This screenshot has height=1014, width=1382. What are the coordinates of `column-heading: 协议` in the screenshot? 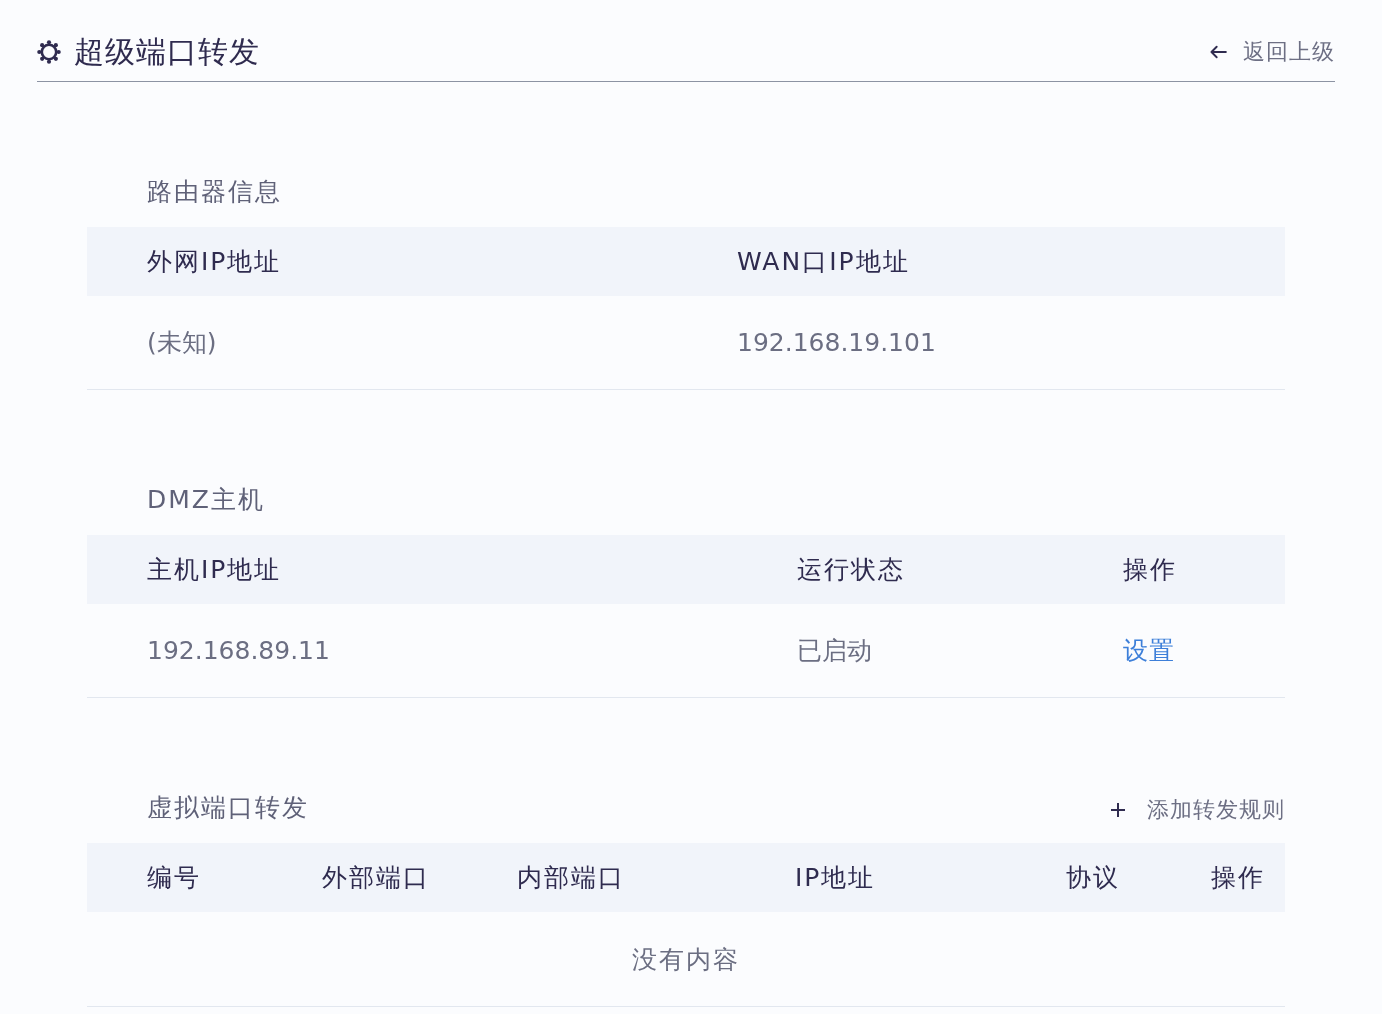 It's located at (1093, 877).